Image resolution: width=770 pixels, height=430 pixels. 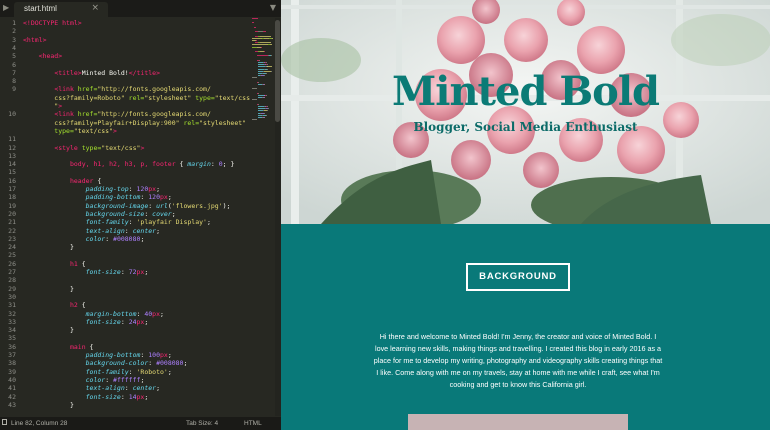 I want to click on line-number: 22, so click(x=12, y=230).